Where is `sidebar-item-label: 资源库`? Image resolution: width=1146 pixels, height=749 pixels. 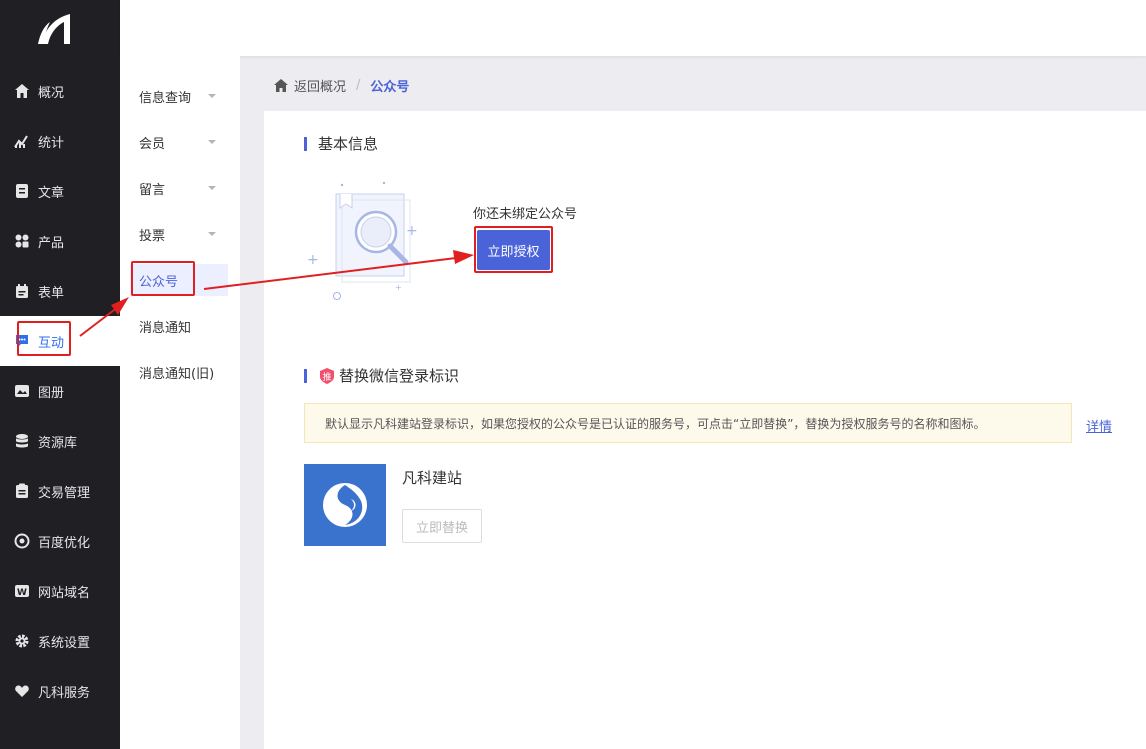
sidebar-item-label: 资源库 is located at coordinates (58, 443).